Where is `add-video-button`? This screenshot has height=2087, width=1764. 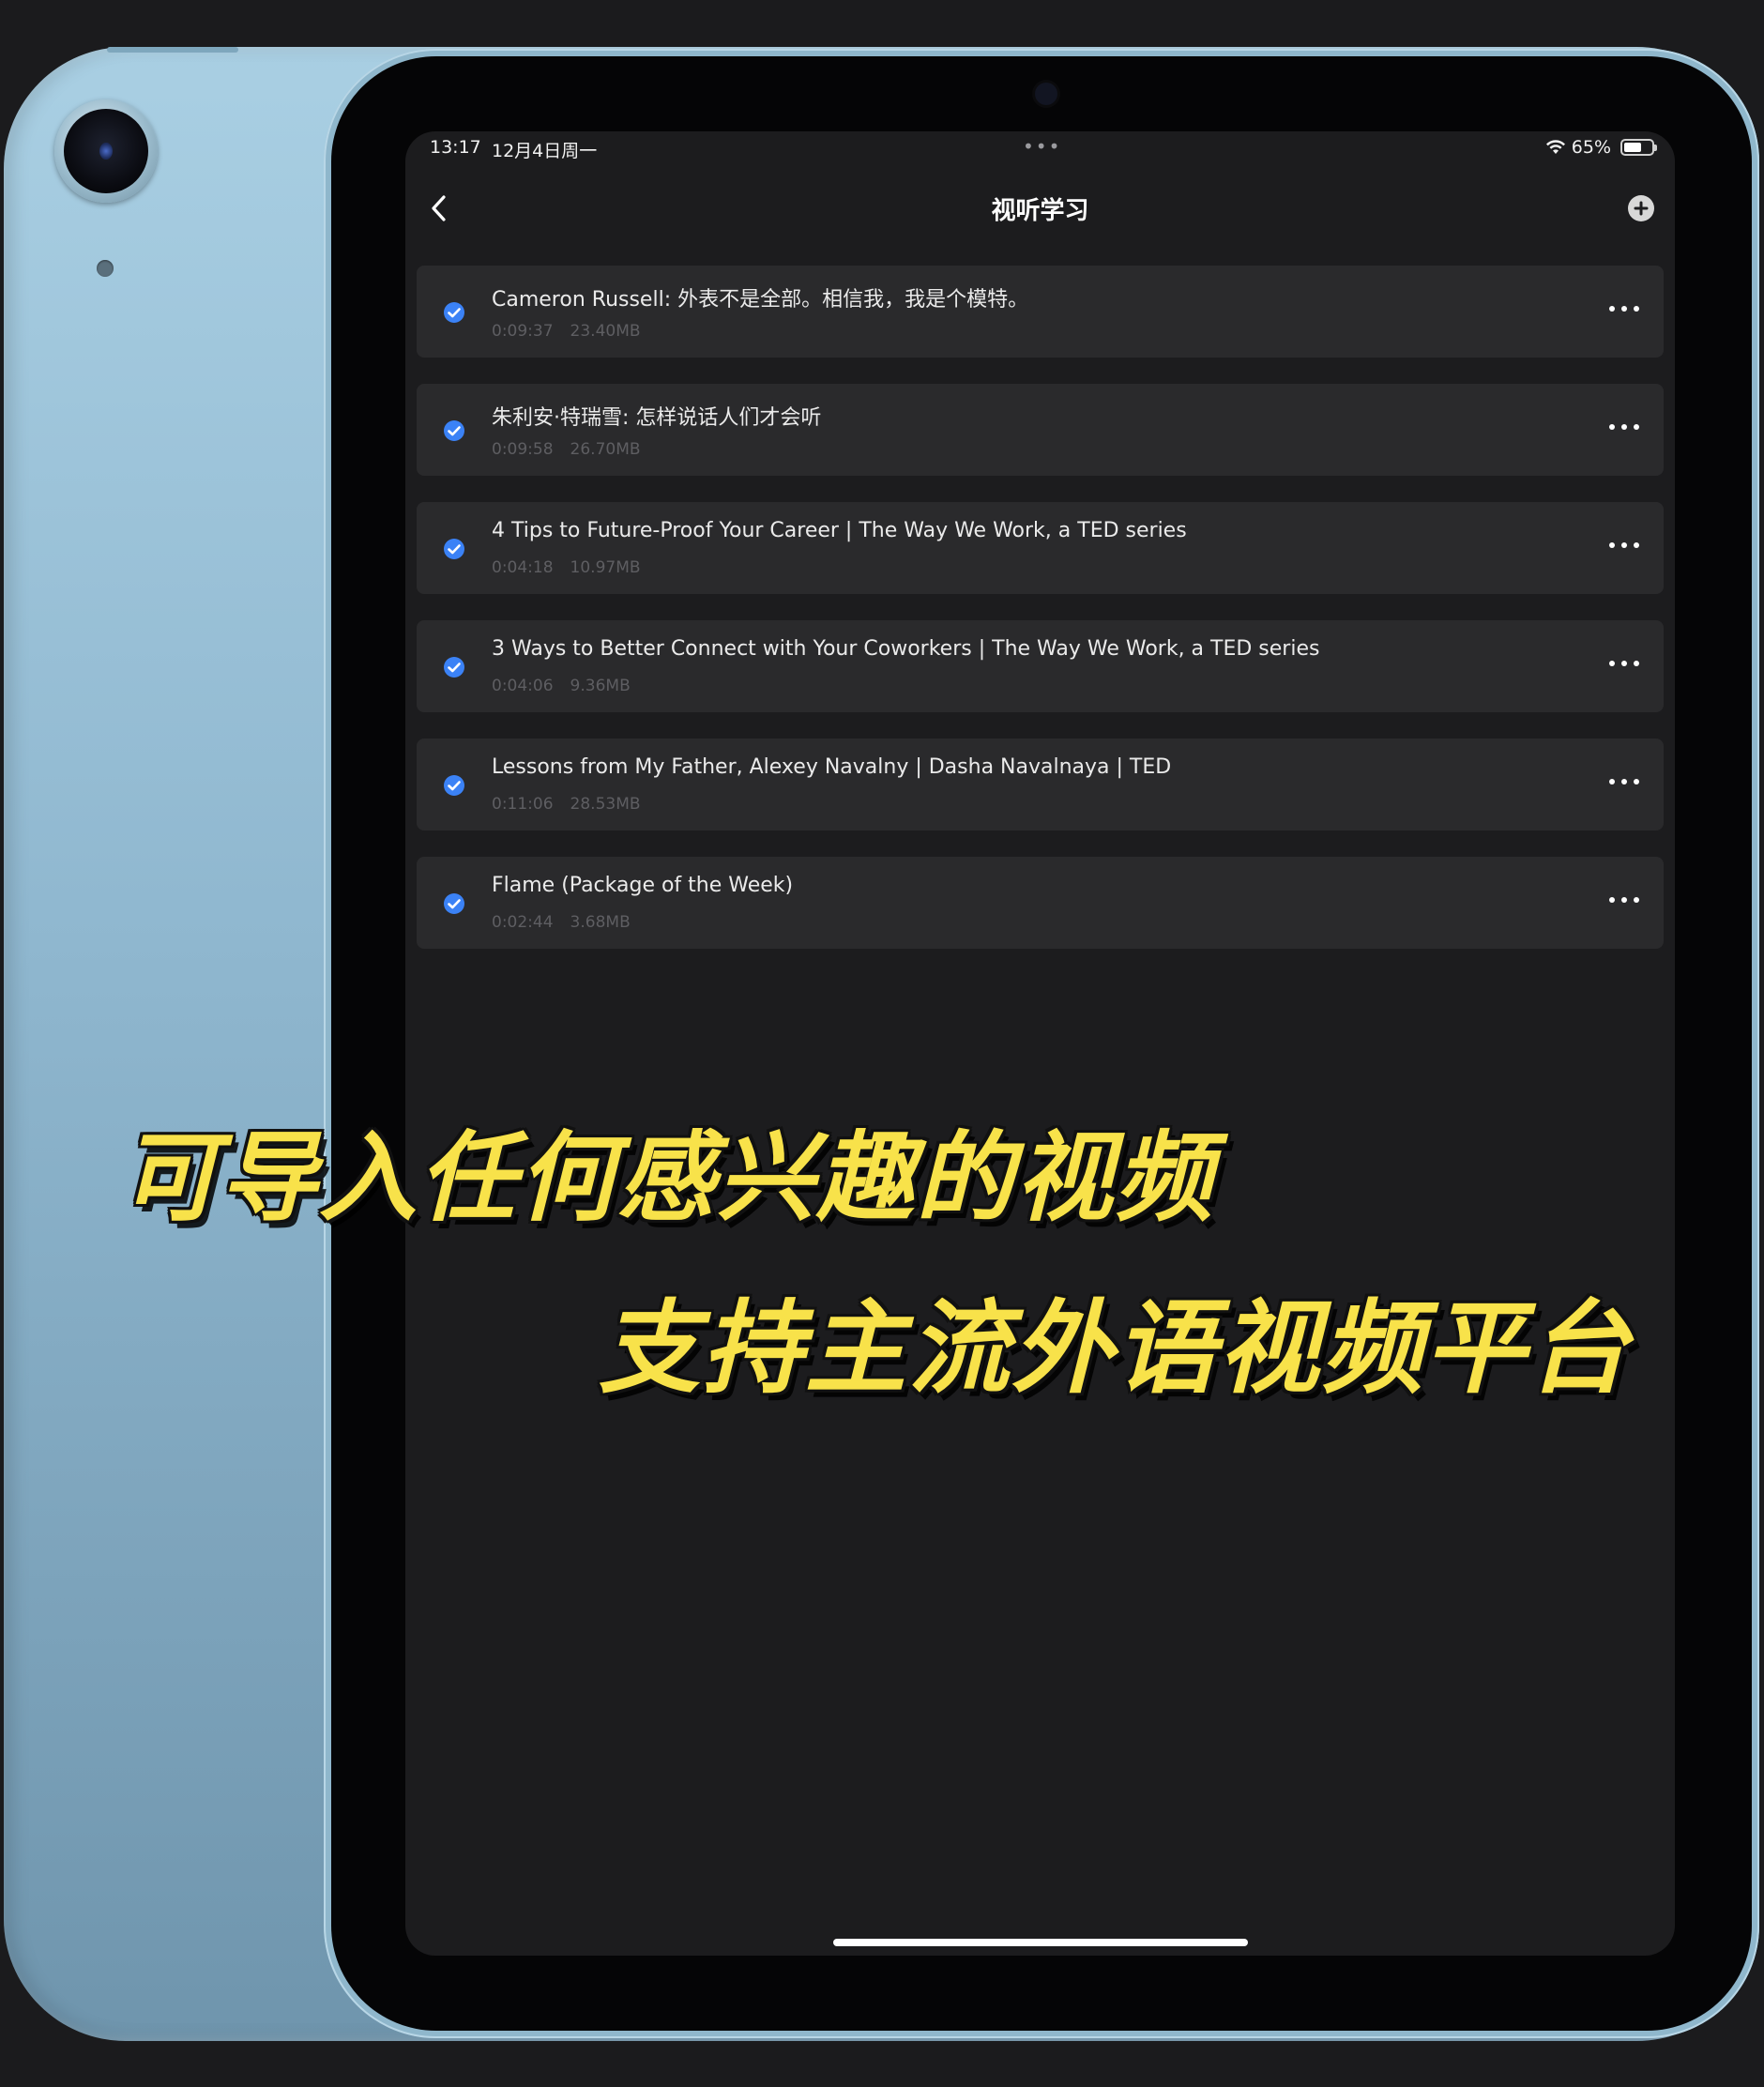 add-video-button is located at coordinates (1641, 208).